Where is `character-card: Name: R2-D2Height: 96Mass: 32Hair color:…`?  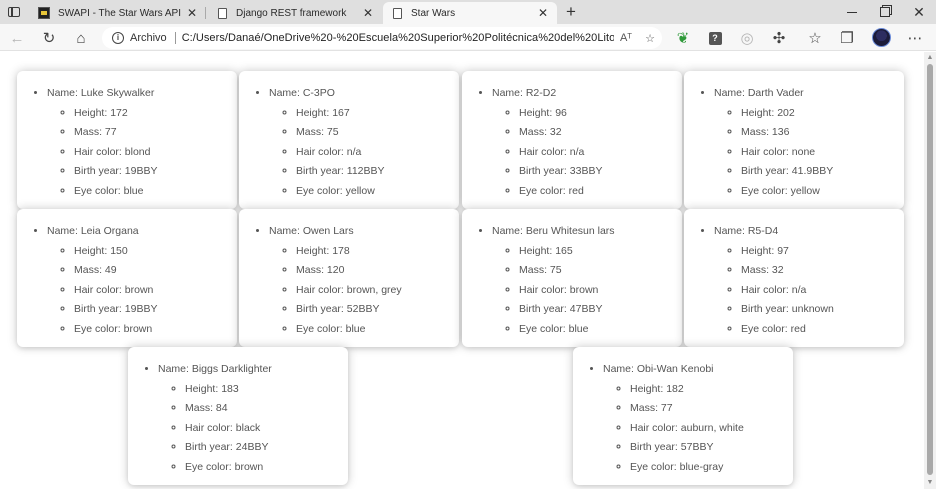
character-card: Name: R2-D2Height: 96Mass: 32Hair color:… is located at coordinates (572, 140).